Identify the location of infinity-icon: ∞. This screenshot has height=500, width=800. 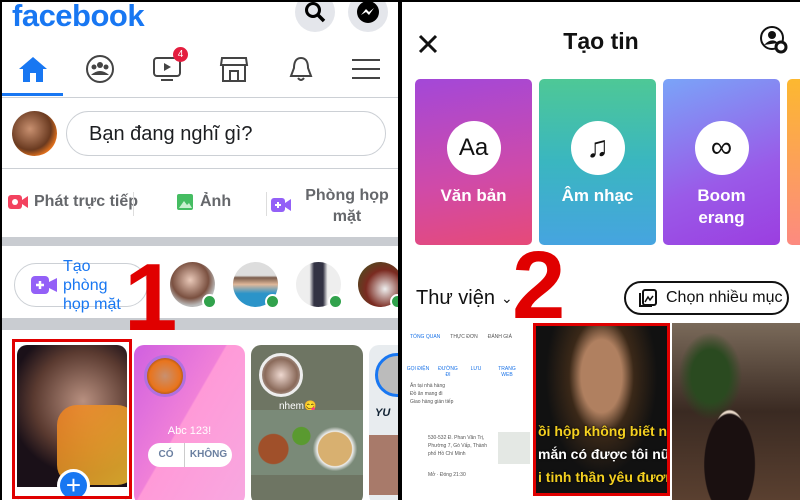
(721, 148).